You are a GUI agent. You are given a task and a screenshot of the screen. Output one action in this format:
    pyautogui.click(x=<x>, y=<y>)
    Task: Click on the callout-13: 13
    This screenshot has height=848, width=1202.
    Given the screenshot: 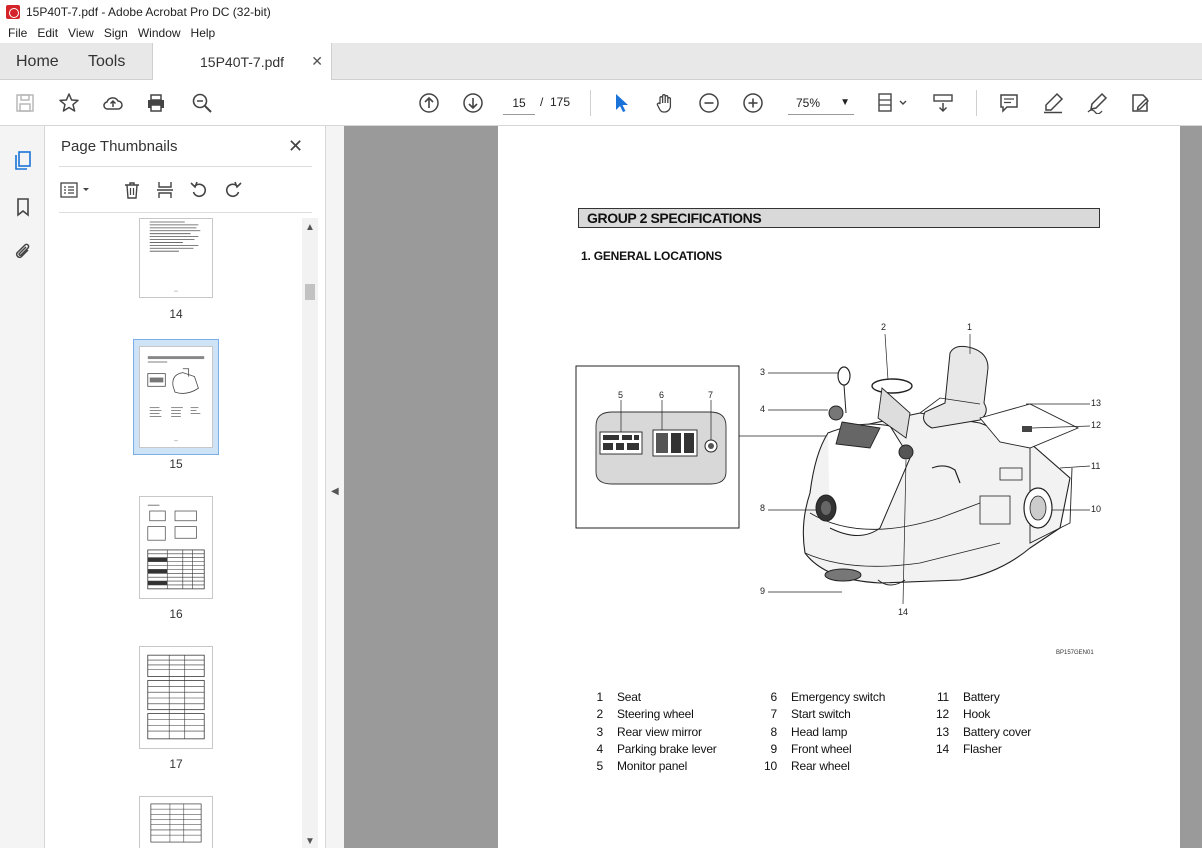 What is the action you would take?
    pyautogui.click(x=1096, y=403)
    